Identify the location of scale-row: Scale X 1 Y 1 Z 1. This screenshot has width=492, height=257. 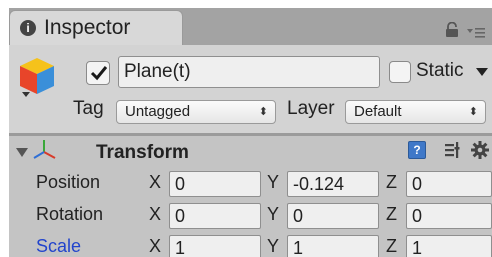
(250, 245).